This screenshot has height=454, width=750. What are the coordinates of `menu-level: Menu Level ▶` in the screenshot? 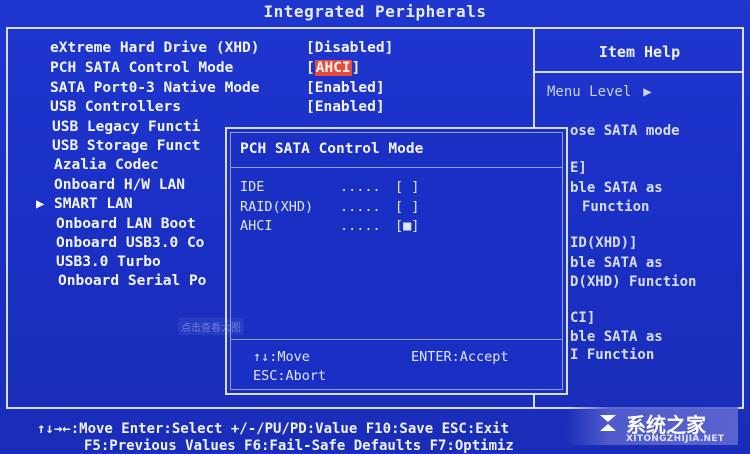 It's located at (599, 92).